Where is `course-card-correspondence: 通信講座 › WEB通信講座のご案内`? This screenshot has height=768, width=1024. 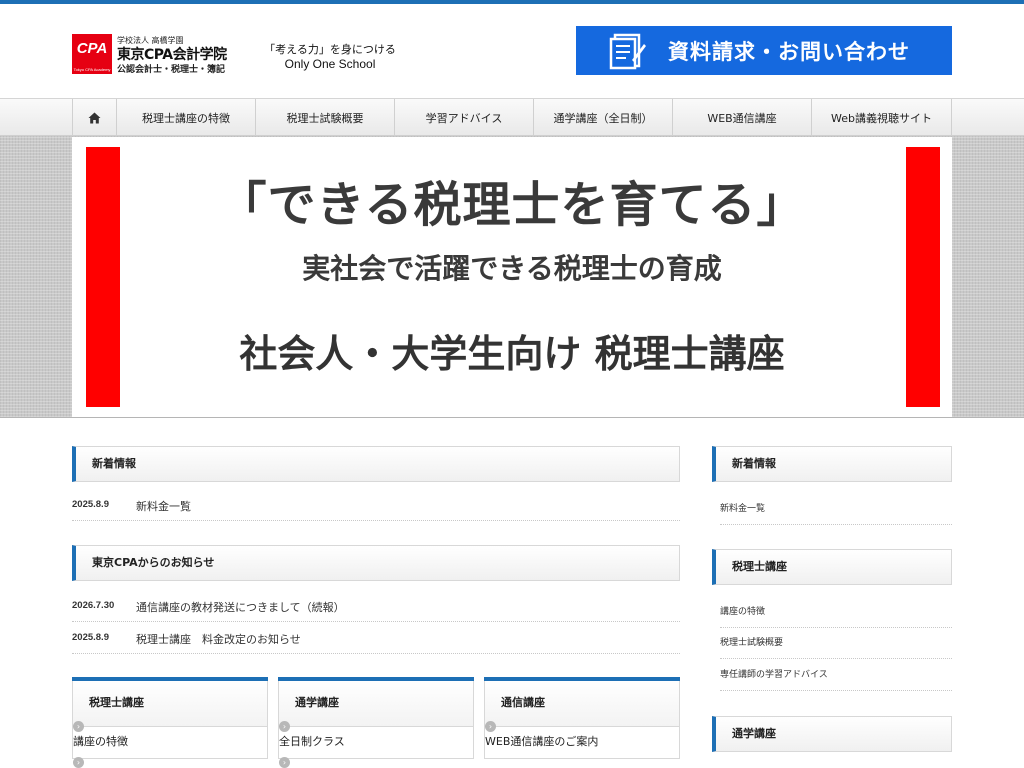
course-card-correspondence: 通信講座 › WEB通信講座のご案内 is located at coordinates (582, 722).